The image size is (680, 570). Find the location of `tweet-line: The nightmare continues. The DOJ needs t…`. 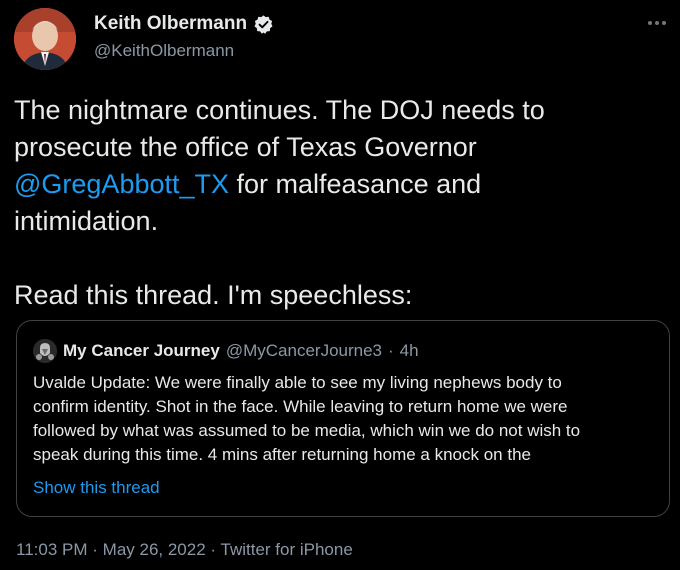

tweet-line: The nightmare continues. The DOJ needs t… is located at coordinates (279, 110).